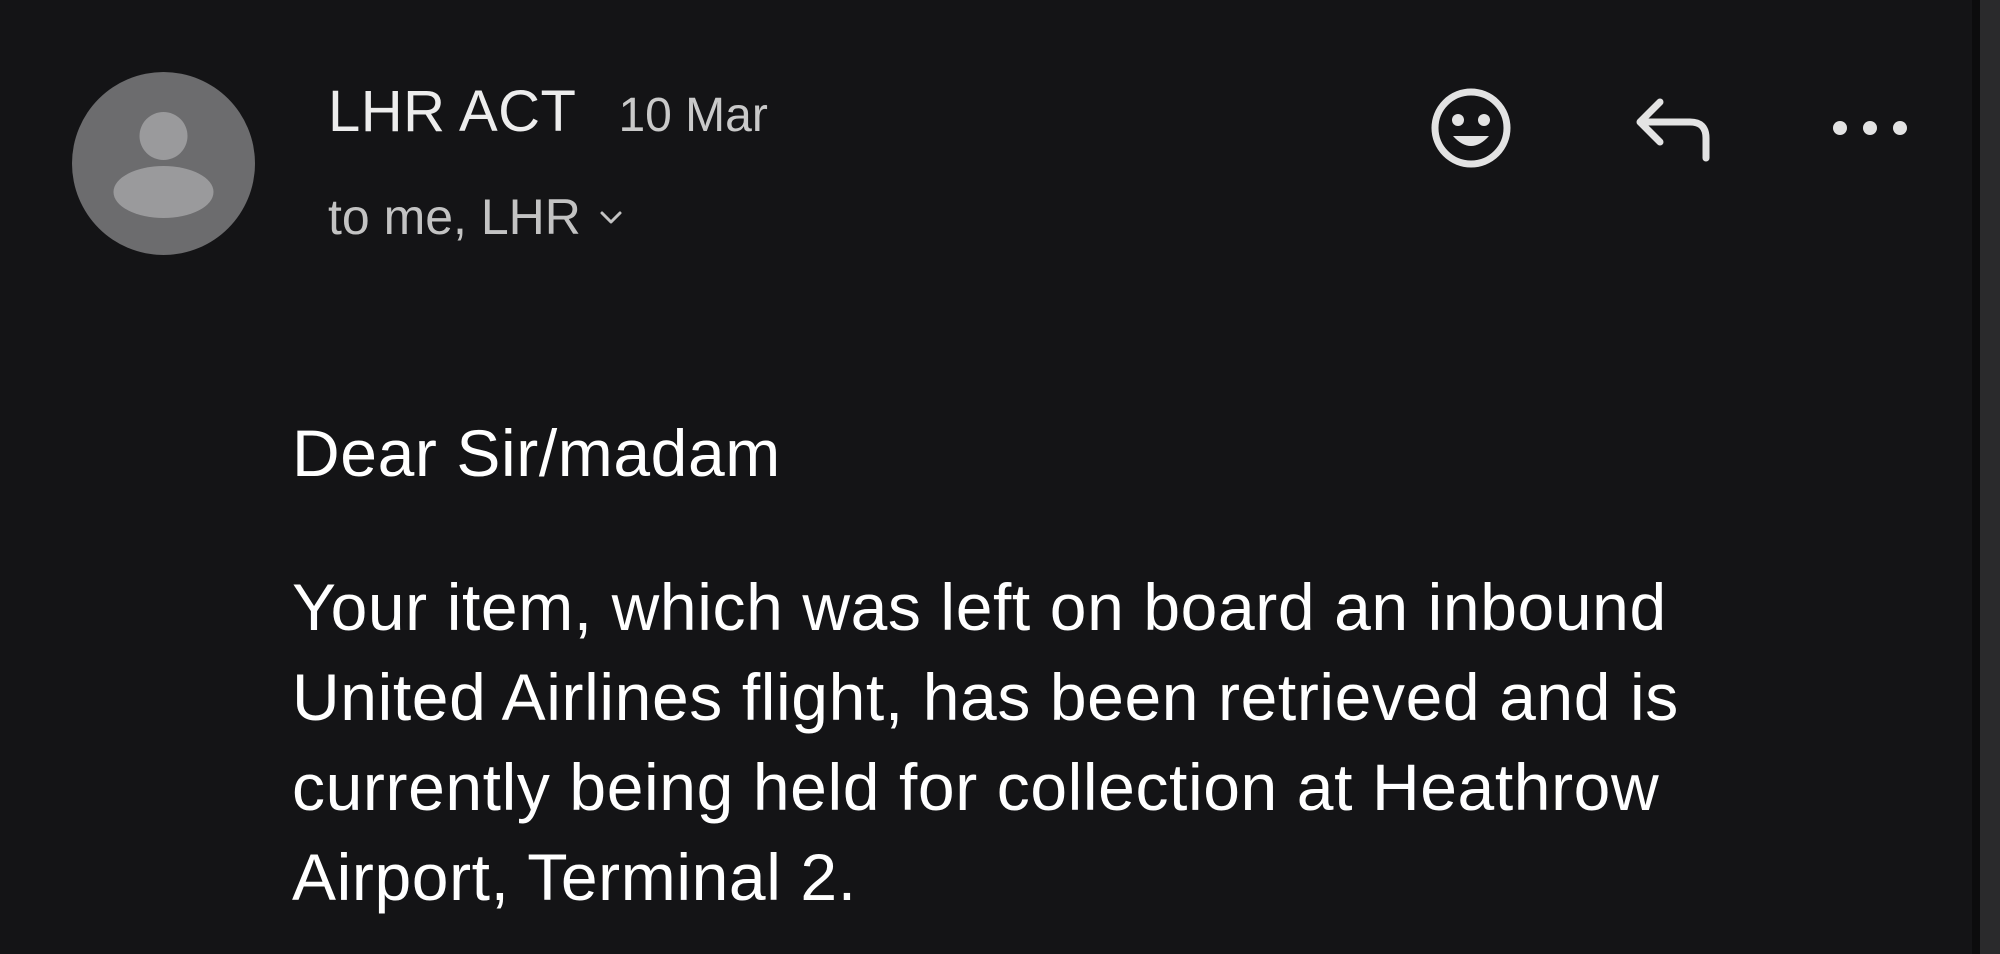 The width and height of the screenshot is (2000, 954). I want to click on reply-icon, so click(1673, 130).